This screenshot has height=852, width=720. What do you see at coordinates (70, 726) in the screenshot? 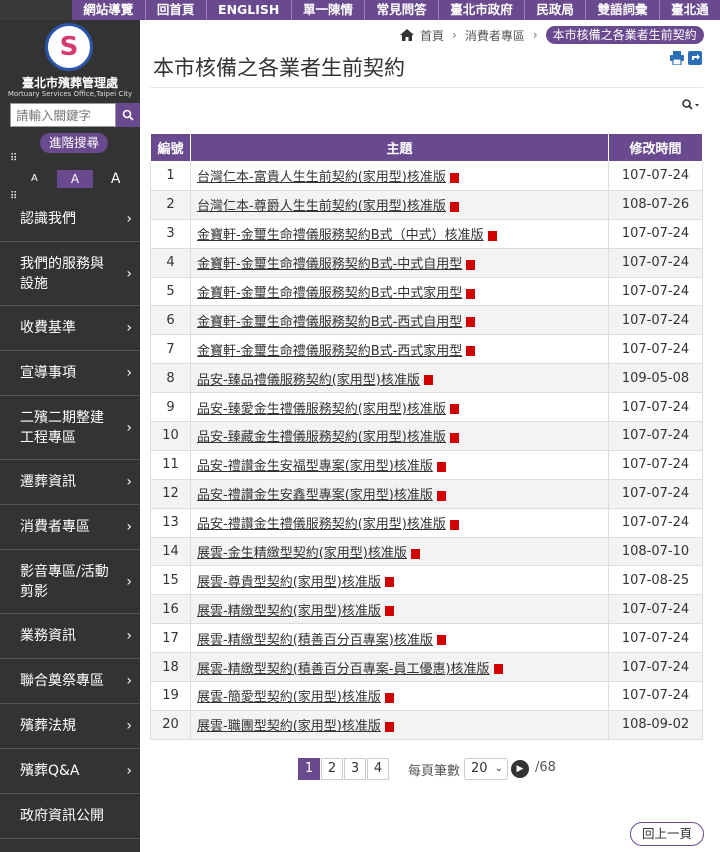
I see `sidebar-menu-item: 殯葬法規 ›` at bounding box center [70, 726].